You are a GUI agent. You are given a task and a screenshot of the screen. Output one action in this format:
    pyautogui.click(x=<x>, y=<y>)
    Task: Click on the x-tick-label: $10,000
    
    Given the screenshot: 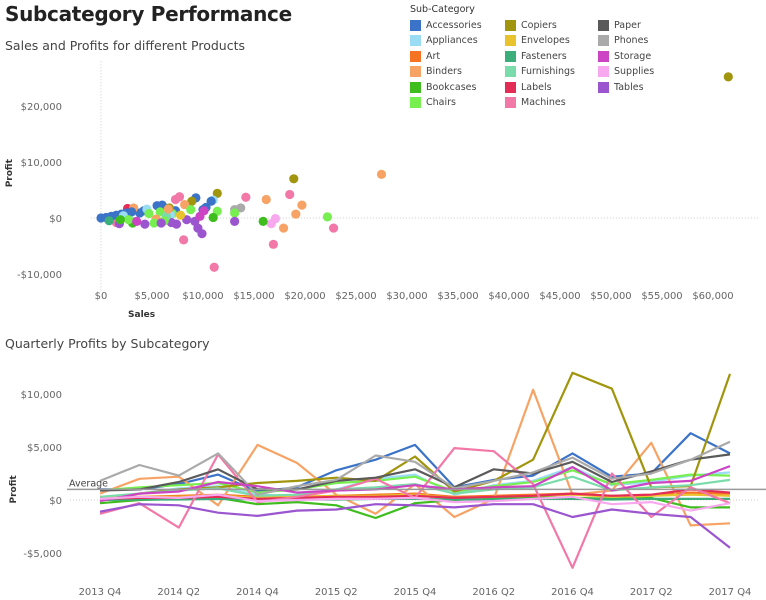 What is the action you would take?
    pyautogui.click(x=202, y=296)
    